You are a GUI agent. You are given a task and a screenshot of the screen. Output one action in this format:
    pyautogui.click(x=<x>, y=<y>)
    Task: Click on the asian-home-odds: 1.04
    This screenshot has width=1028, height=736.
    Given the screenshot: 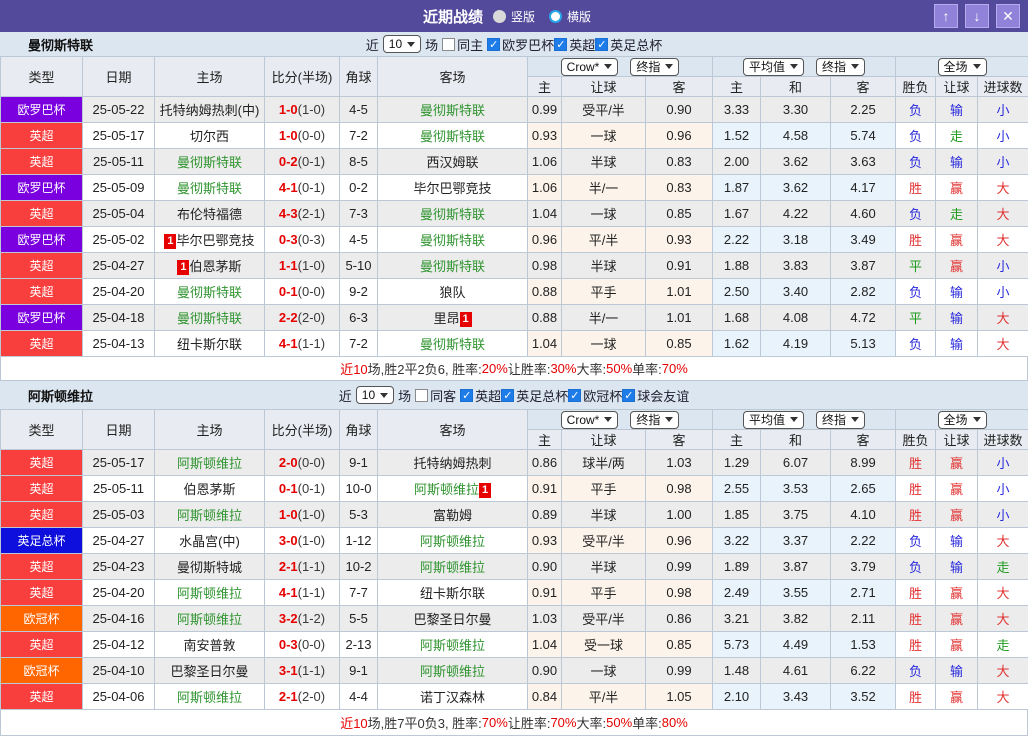 What is the action you would take?
    pyautogui.click(x=544, y=343)
    